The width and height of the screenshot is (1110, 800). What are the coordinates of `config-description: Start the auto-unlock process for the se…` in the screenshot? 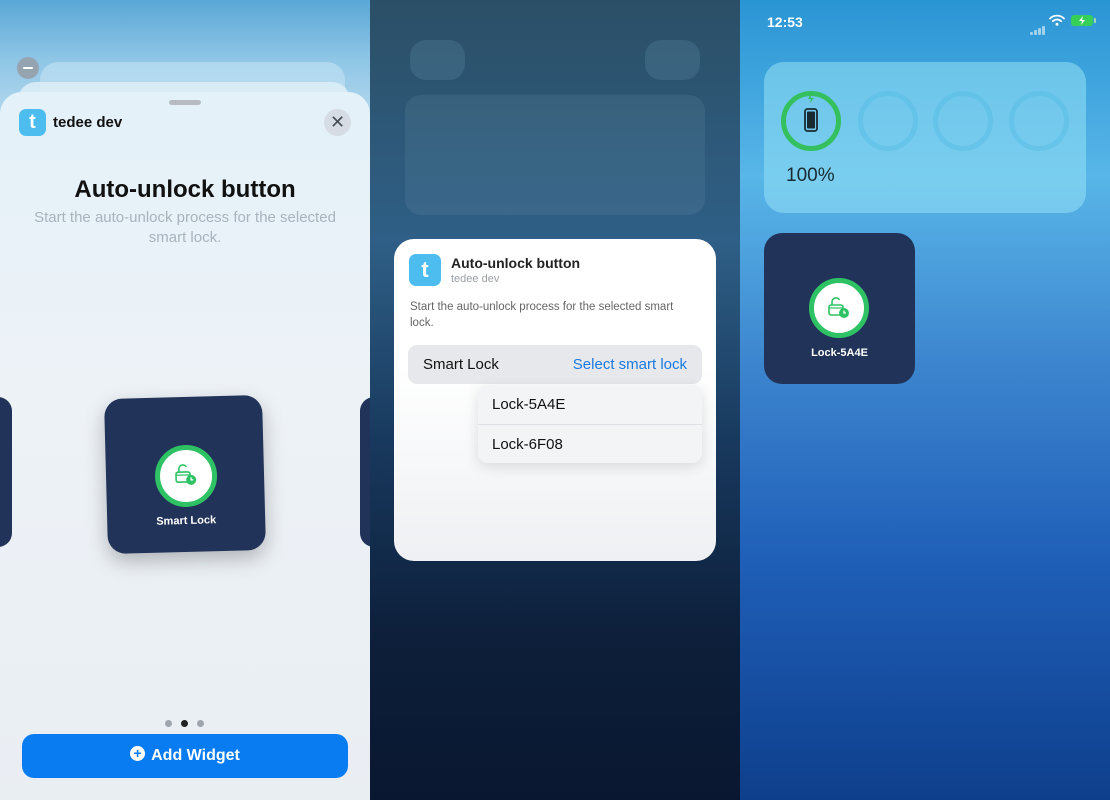 It's located at (542, 315).